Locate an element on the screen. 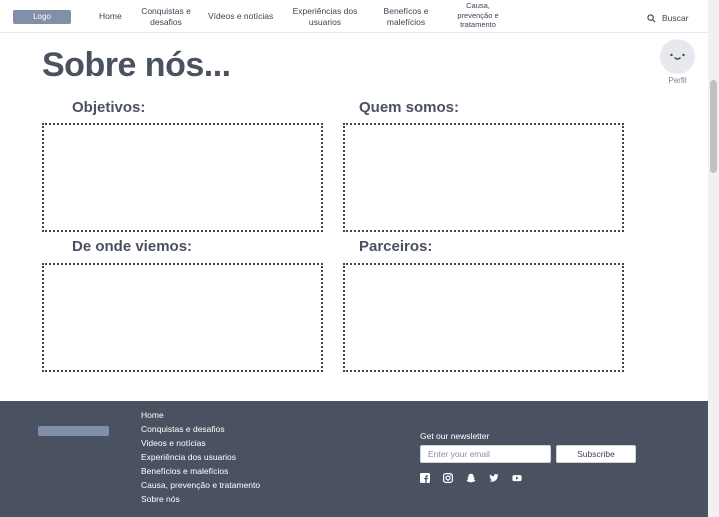 The image size is (719, 517). facebook-icon is located at coordinates (425, 478).